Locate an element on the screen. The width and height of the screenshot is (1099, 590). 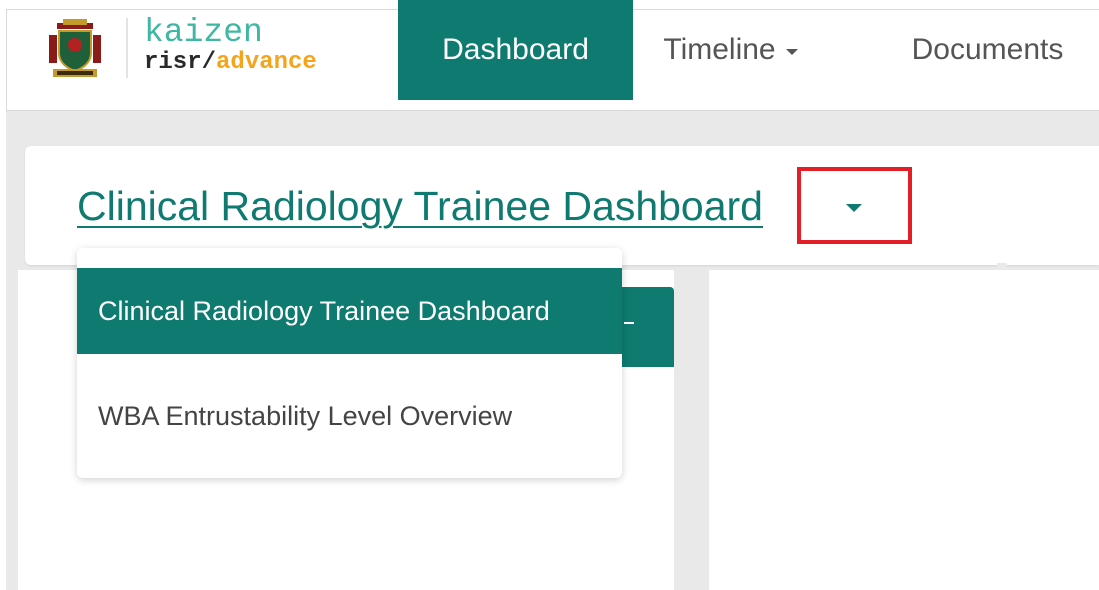
dropdown-item-label: Clinical Radiology Trainee Dashboard is located at coordinates (324, 310).